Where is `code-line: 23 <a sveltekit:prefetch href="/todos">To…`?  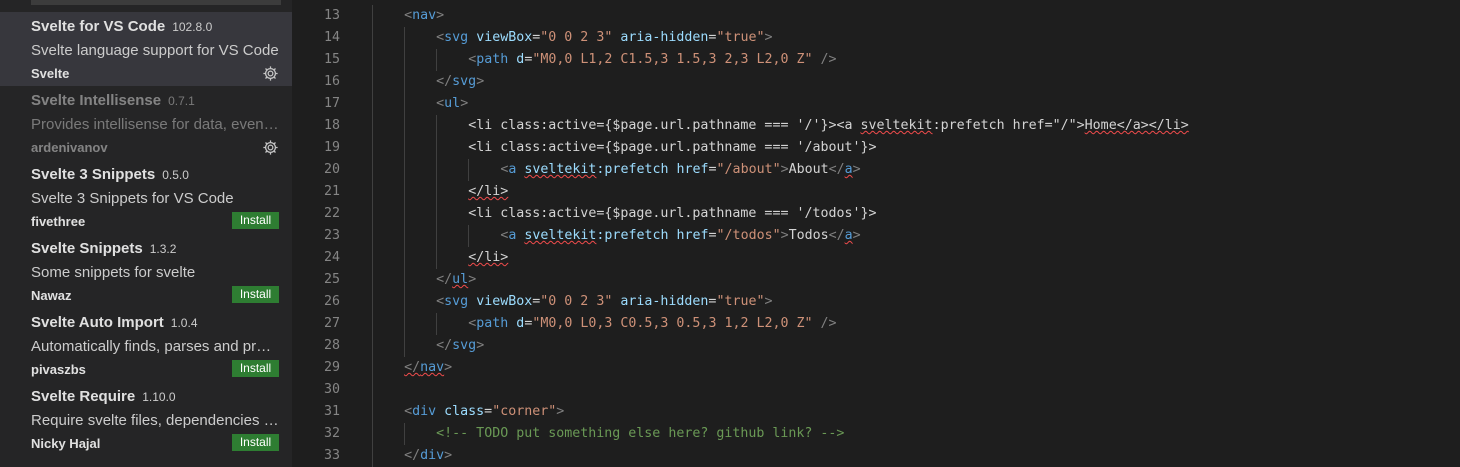 code-line: 23 <a sveltekit:prefetch href="/todos">To… is located at coordinates (876, 236).